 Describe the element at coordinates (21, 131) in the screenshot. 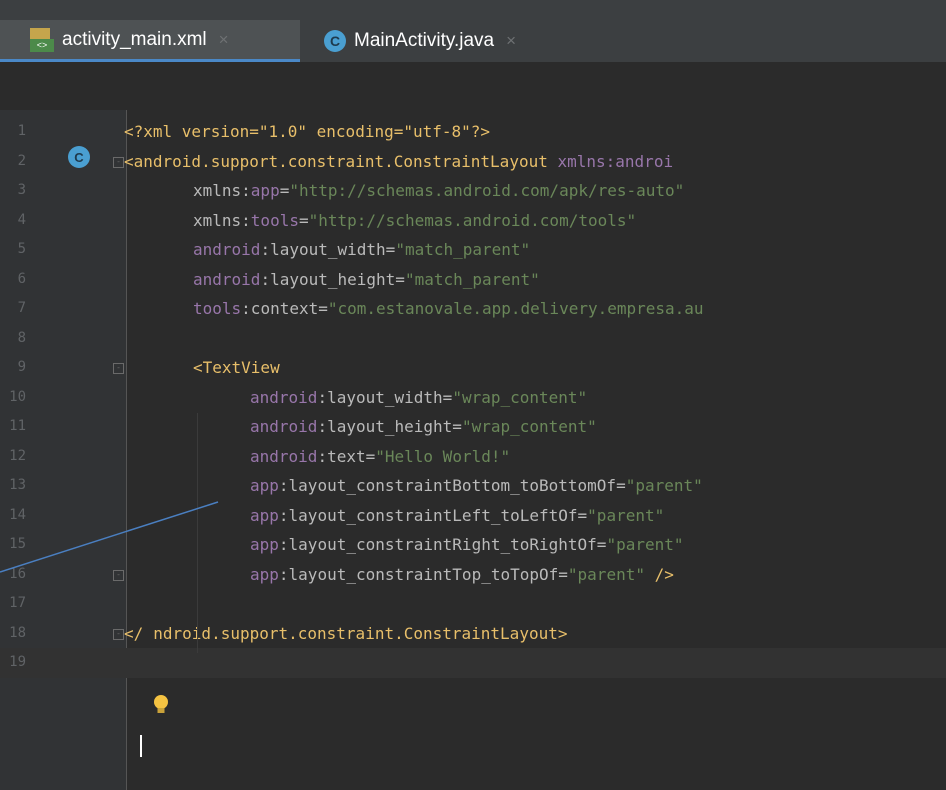

I see `line-number: 1` at that location.